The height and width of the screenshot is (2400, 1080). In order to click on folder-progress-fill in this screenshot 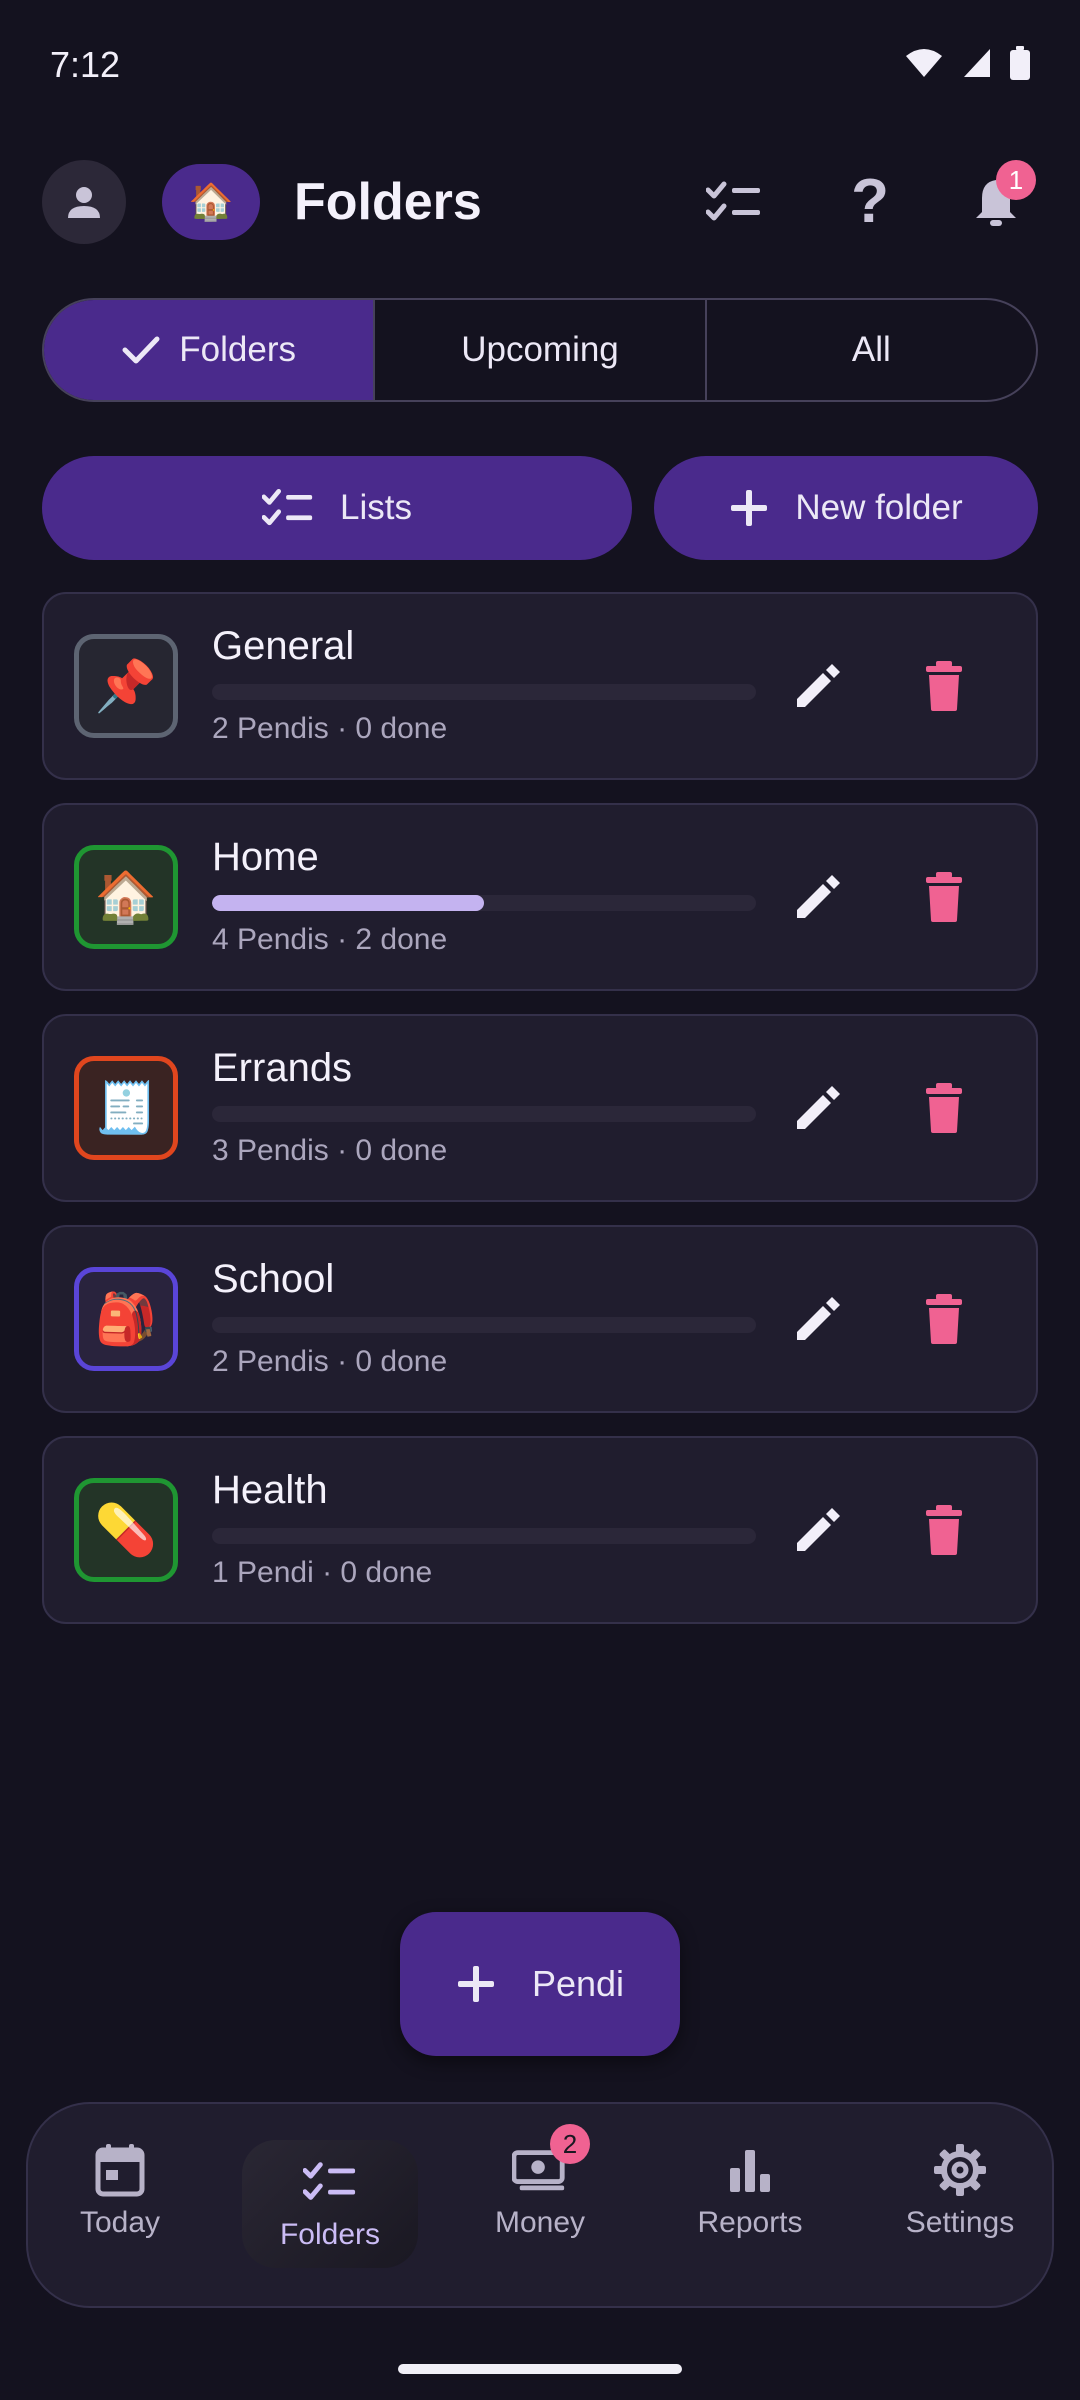, I will do `click(348, 903)`.